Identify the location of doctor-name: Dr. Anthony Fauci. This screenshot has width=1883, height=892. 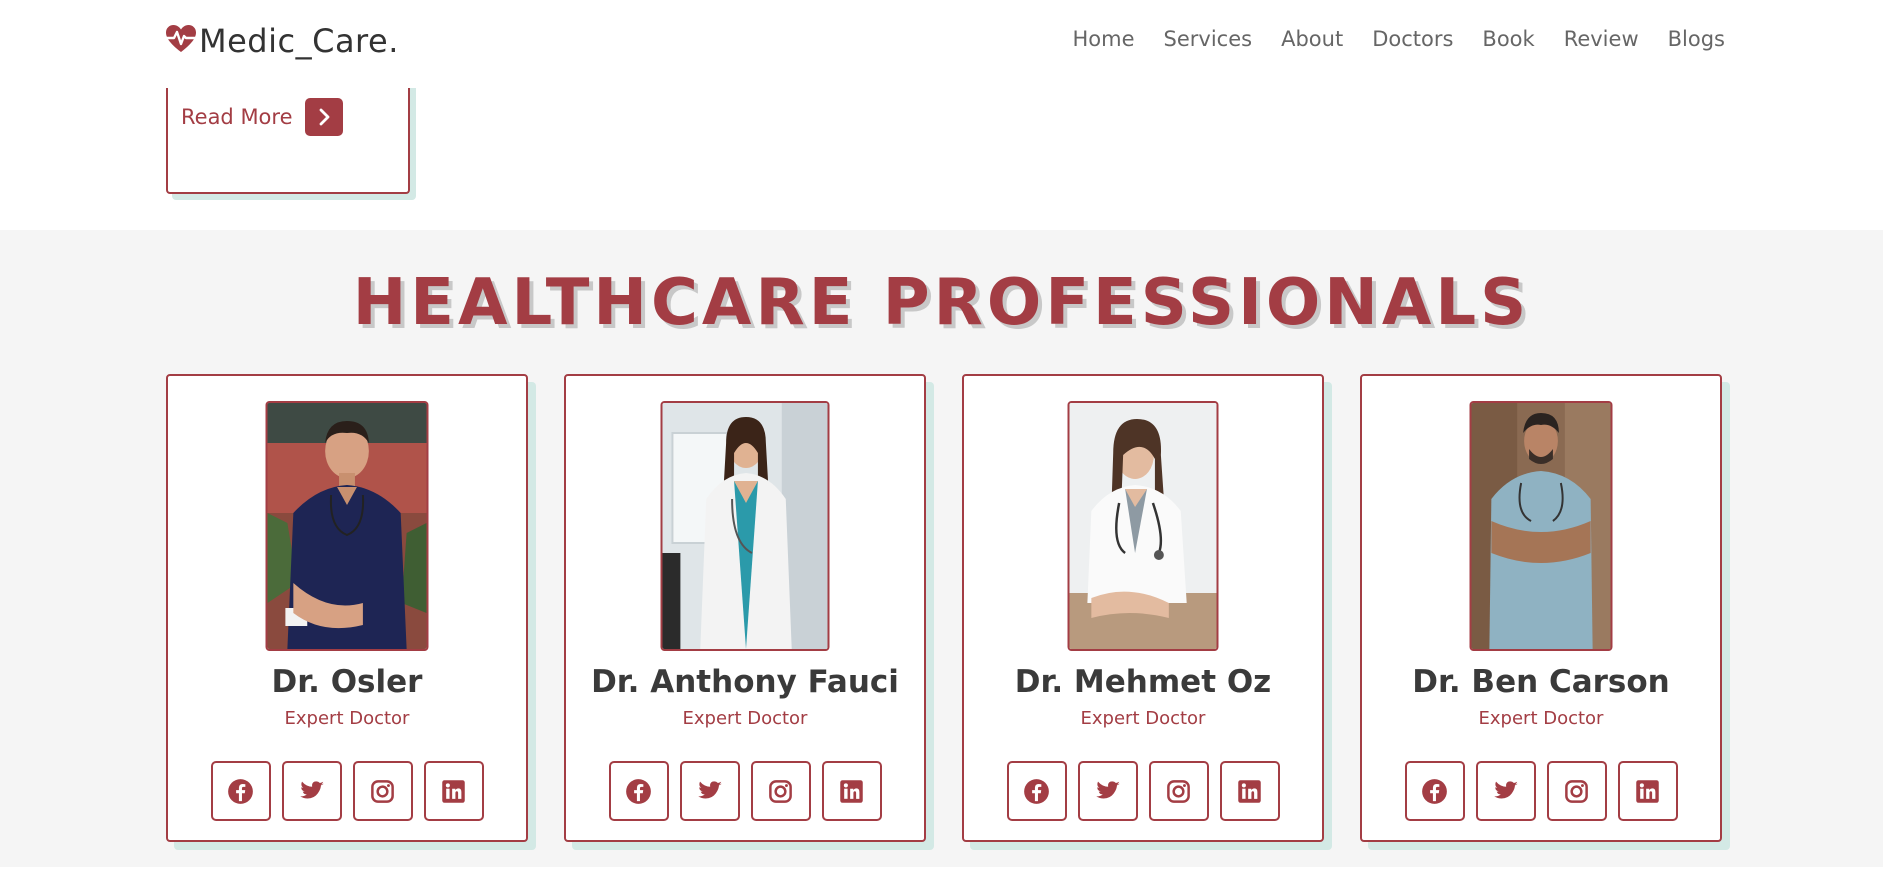
(745, 682).